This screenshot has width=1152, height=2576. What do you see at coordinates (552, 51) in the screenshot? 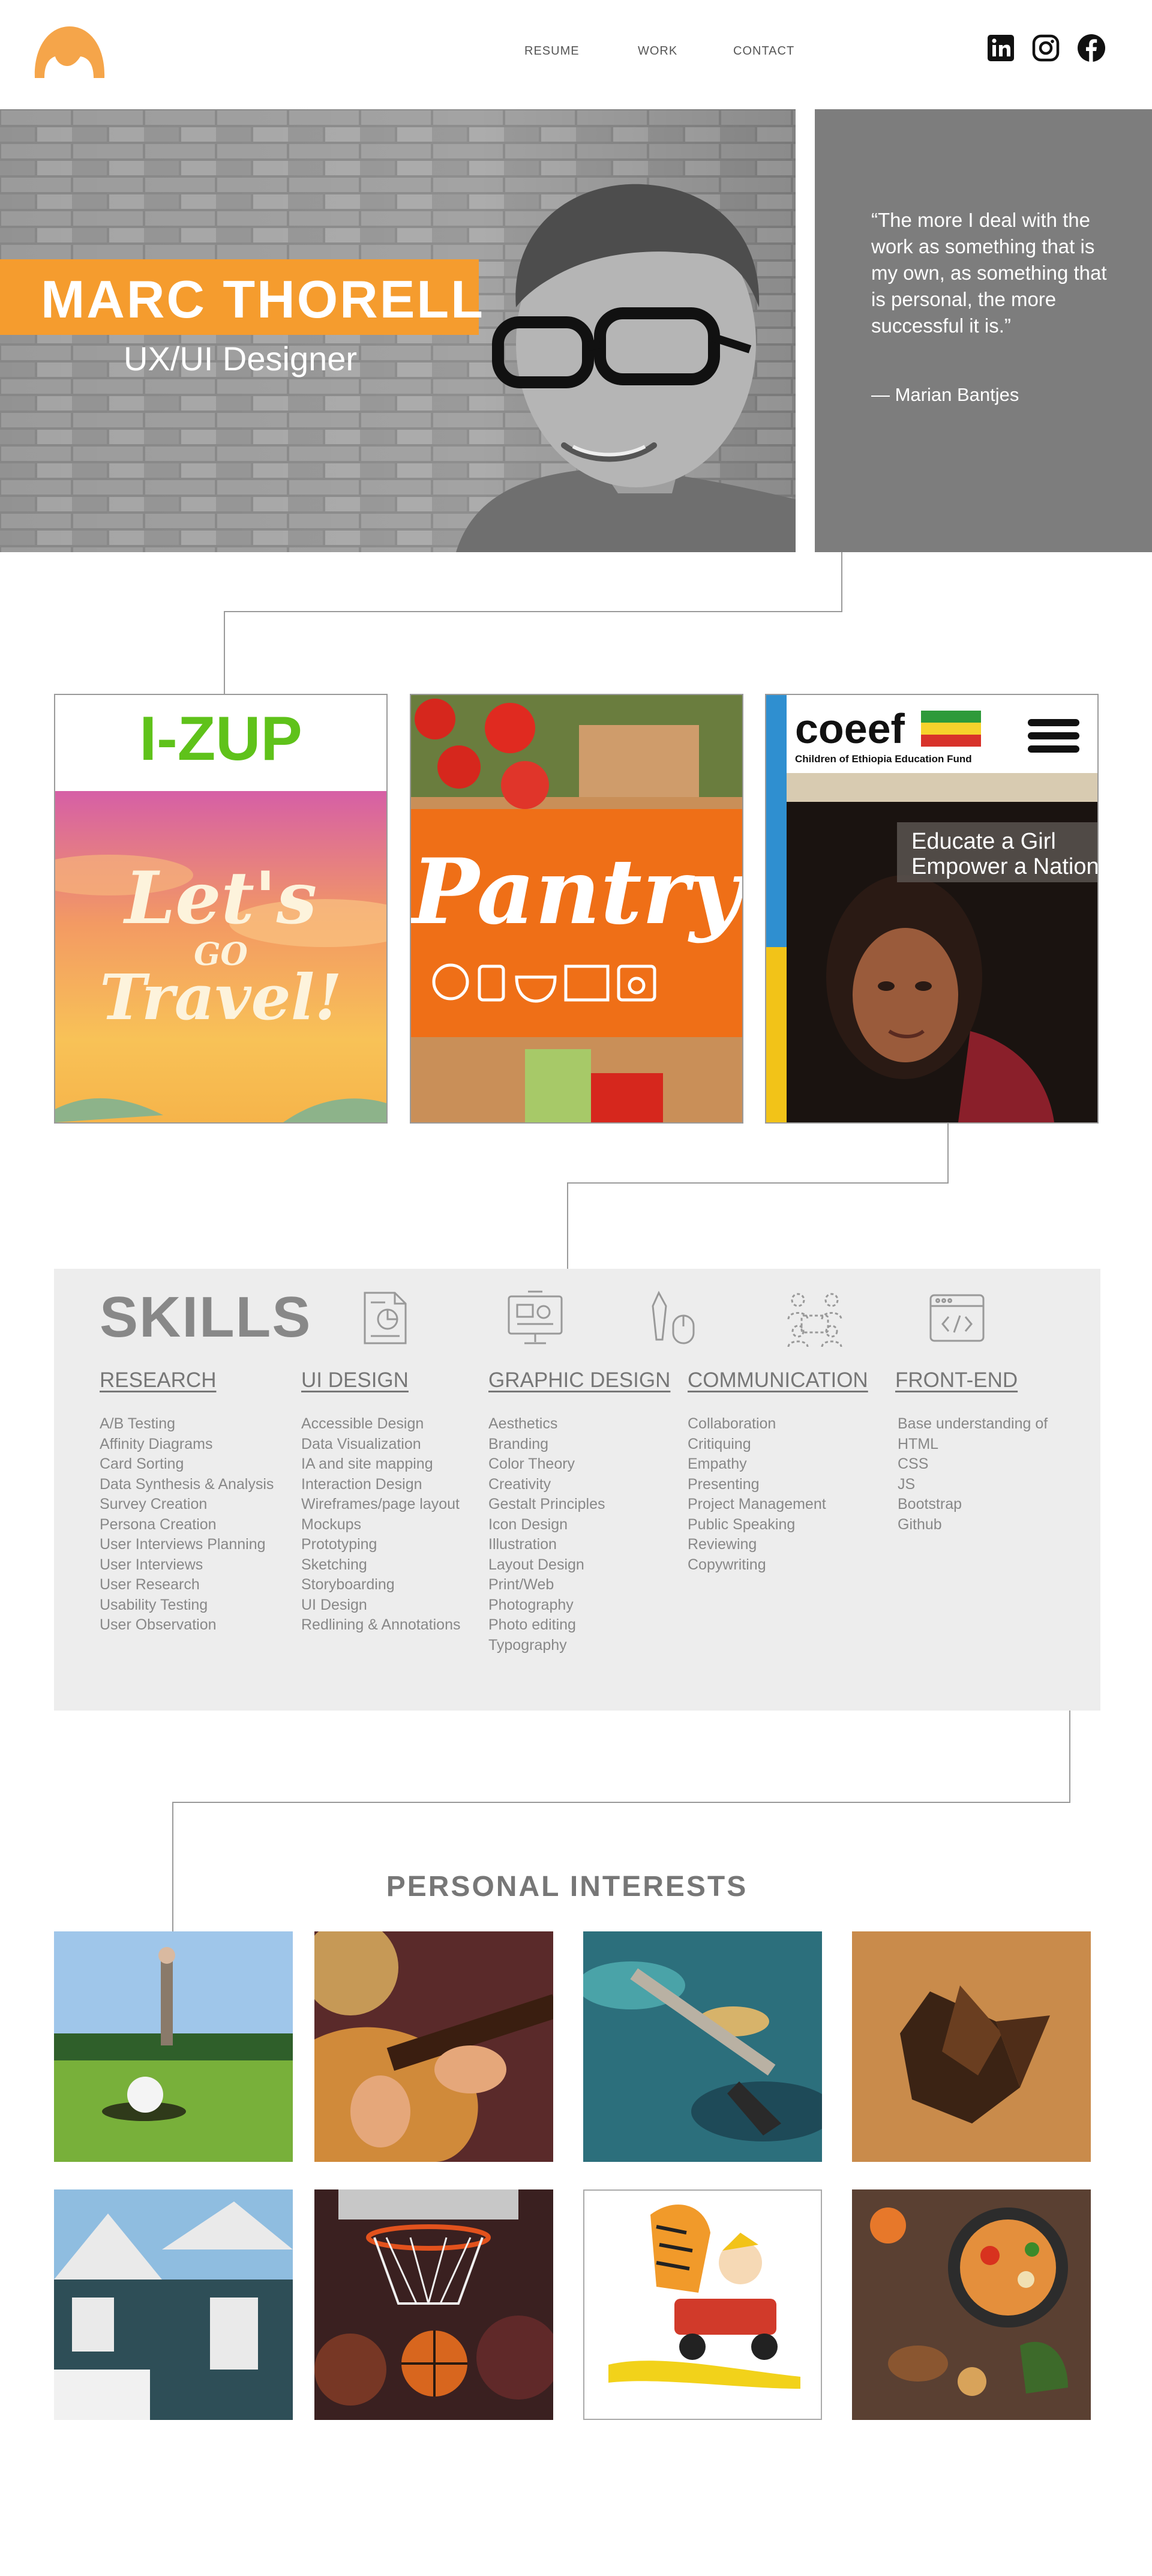
I see `nav-resume-link: RESUME` at bounding box center [552, 51].